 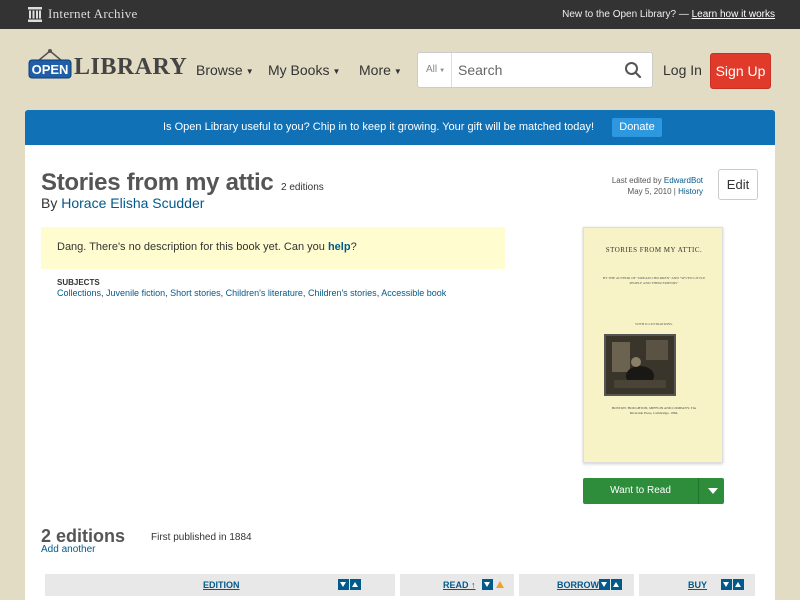 What do you see at coordinates (131, 66) in the screenshot?
I see `library-wordmark: LIBRARY` at bounding box center [131, 66].